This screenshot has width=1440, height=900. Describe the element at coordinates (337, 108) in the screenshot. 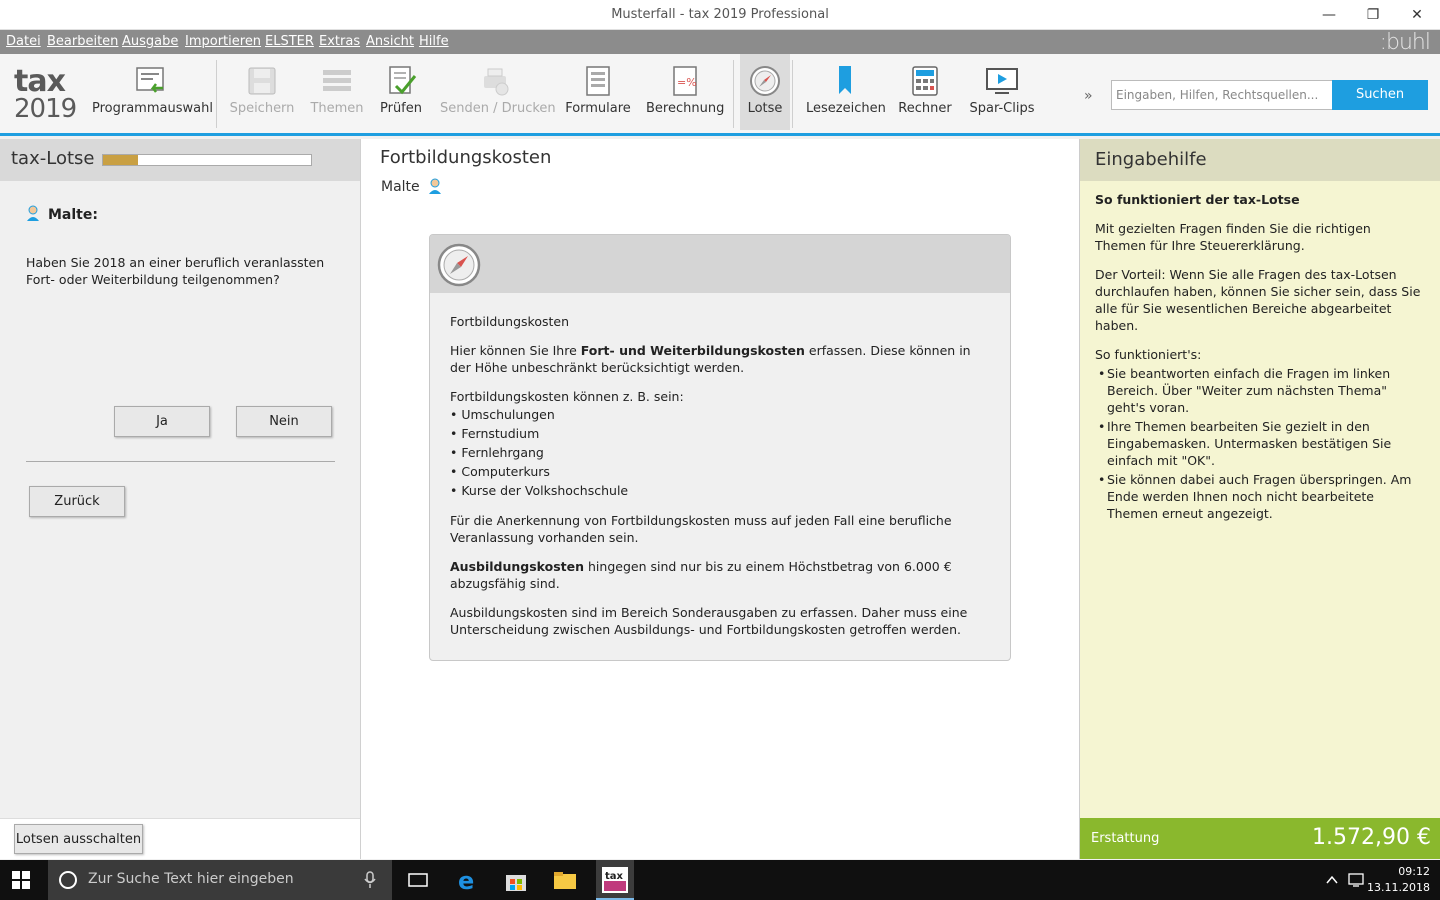

I see `themen-label: Themen` at that location.